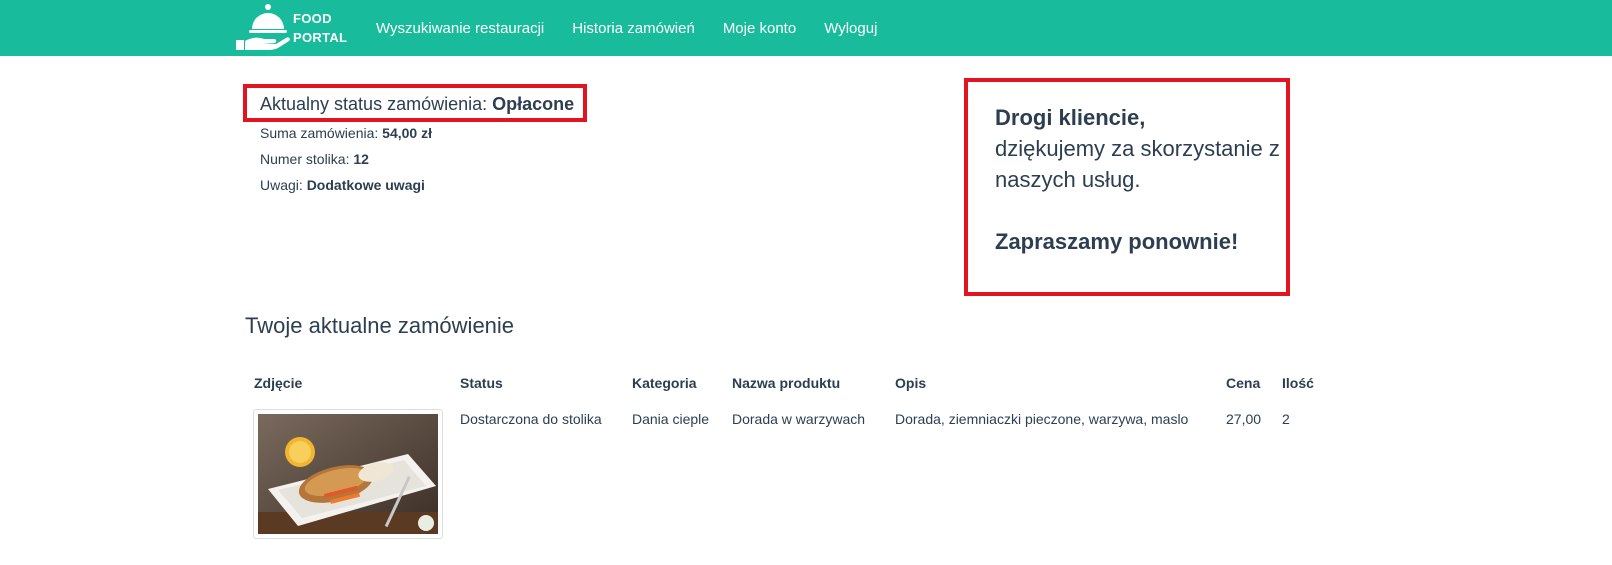 The height and width of the screenshot is (565, 1612). What do you see at coordinates (278, 383) in the screenshot?
I see `col-header-photo: Zdjęcie` at bounding box center [278, 383].